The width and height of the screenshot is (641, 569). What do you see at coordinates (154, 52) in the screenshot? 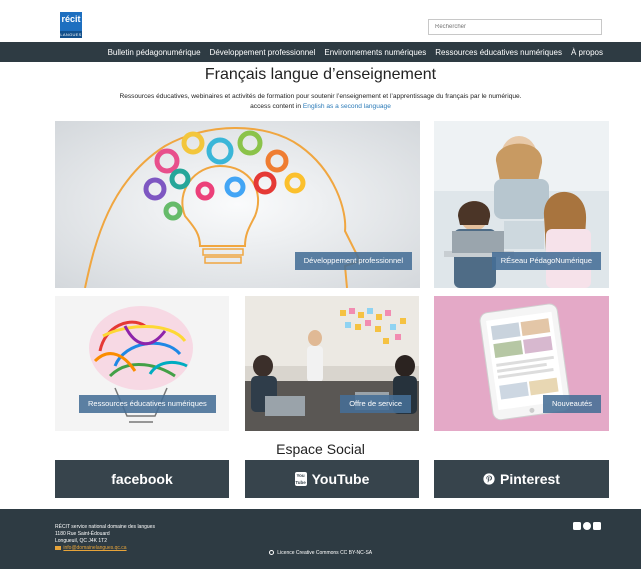
I see `nav-item-bulletin: Bulletin pédagonumérique` at bounding box center [154, 52].